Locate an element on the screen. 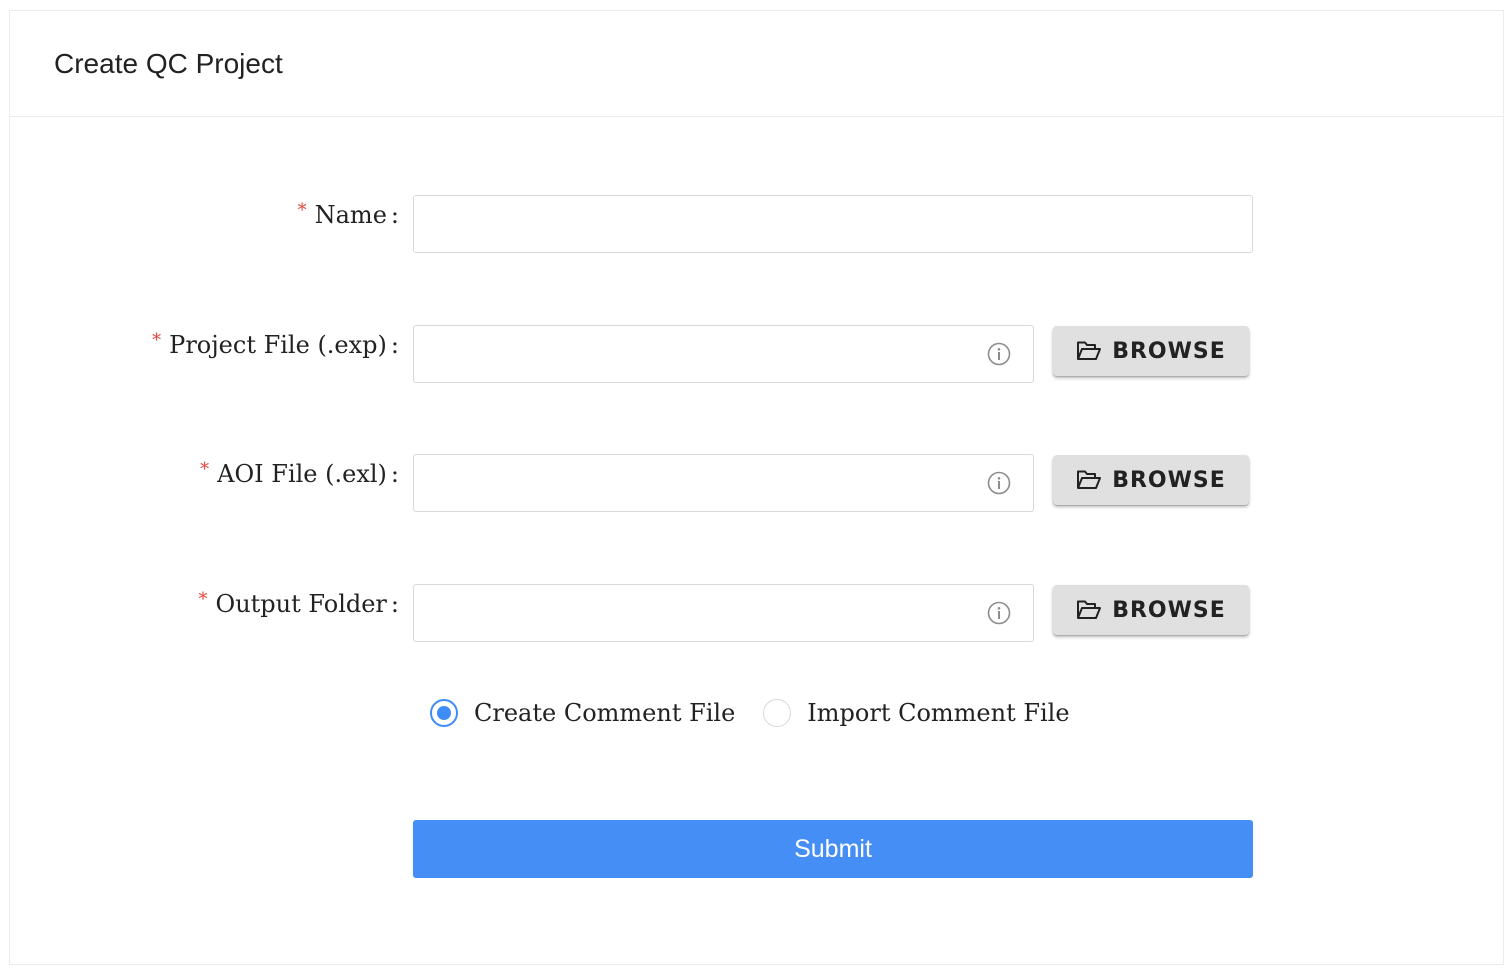  output-folder-row: * Output Folder: BROWSE is located at coordinates (757, 613).